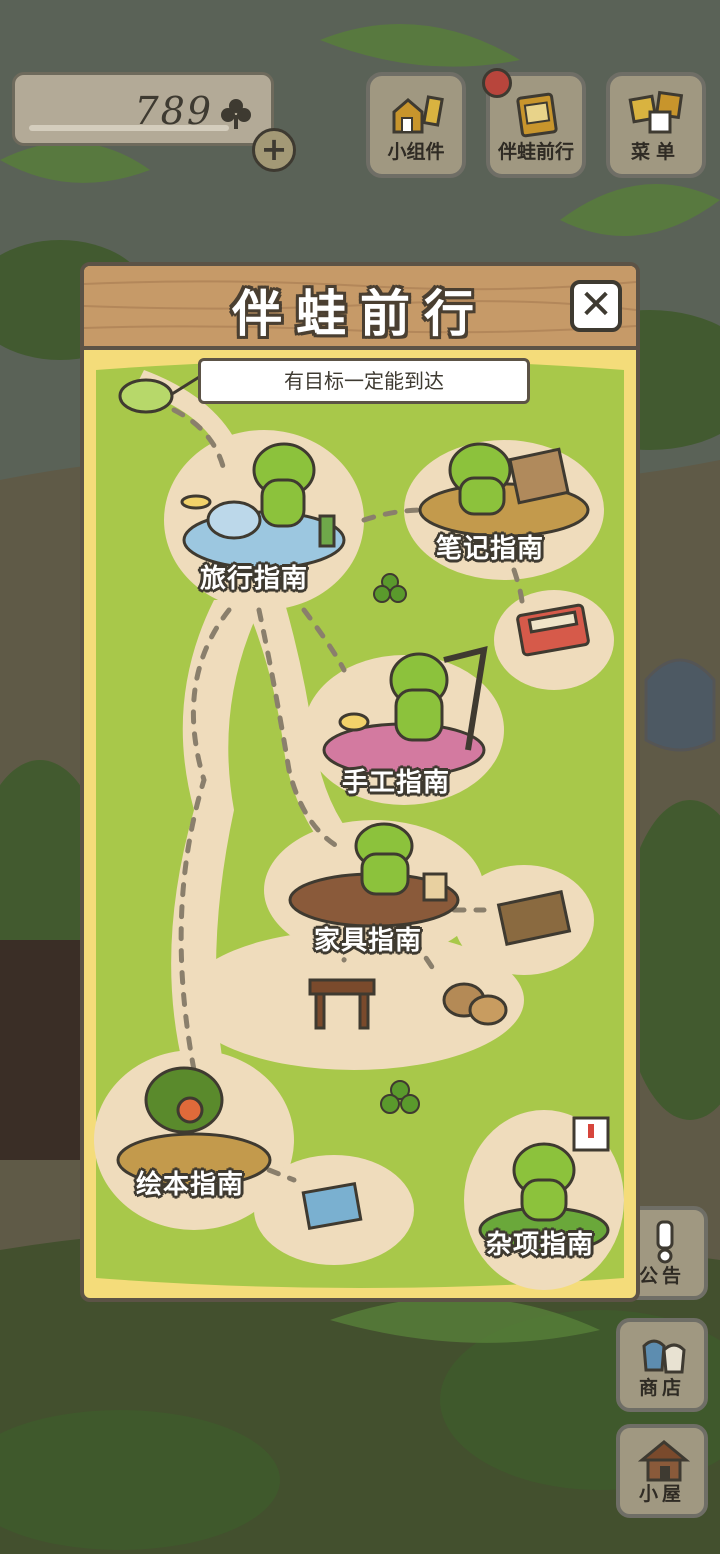 Image resolution: width=720 pixels, height=1554 pixels. Describe the element at coordinates (416, 152) in the screenshot. I see `widget-label: 小组件` at that location.